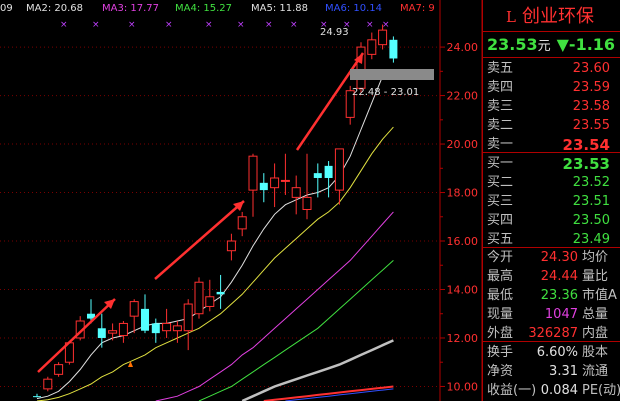  Describe the element at coordinates (595, 276) in the screenshot. I see `row-right-label: 量比` at that location.